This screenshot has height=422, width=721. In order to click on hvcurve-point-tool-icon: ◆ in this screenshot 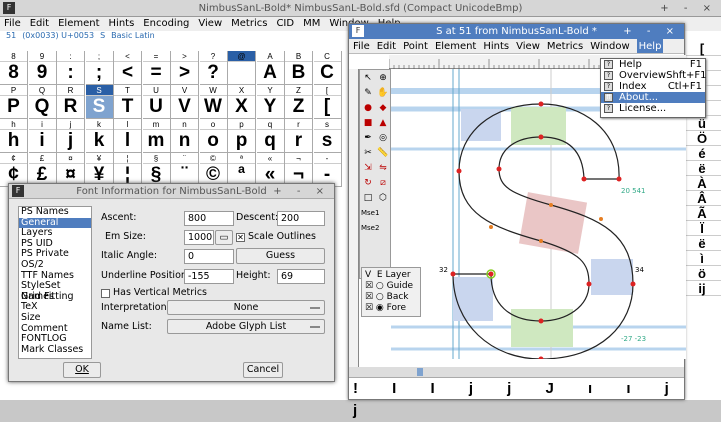, I will do `click(383, 108)`.